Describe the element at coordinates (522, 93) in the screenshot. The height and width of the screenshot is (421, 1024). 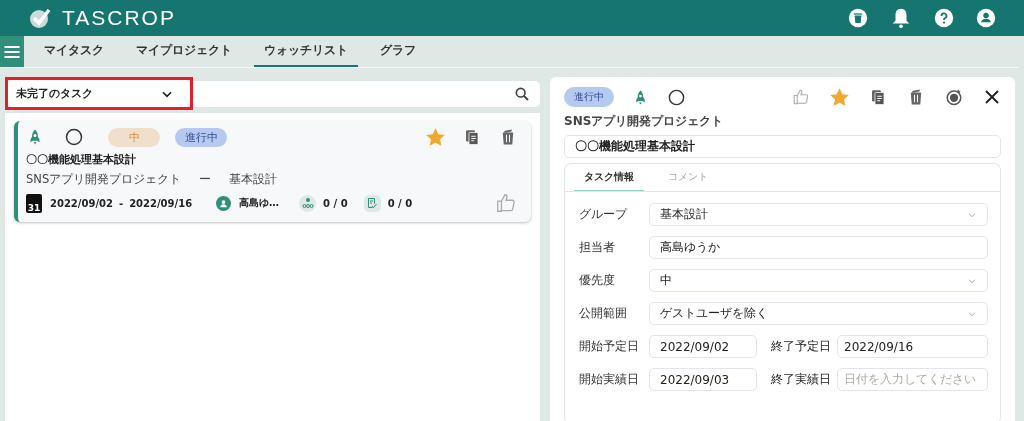
I see `search-icon` at that location.